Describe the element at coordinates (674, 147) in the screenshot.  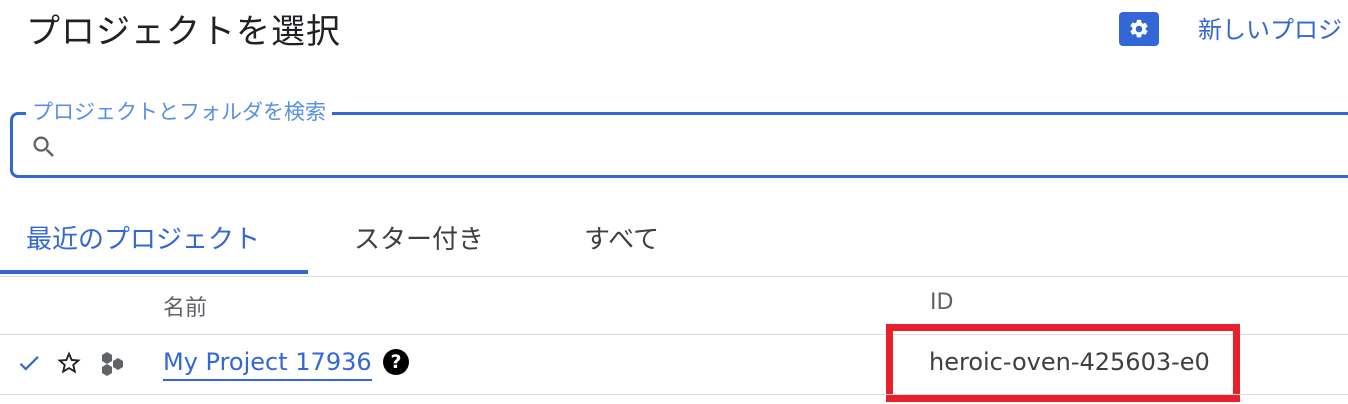
I see `search-input` at that location.